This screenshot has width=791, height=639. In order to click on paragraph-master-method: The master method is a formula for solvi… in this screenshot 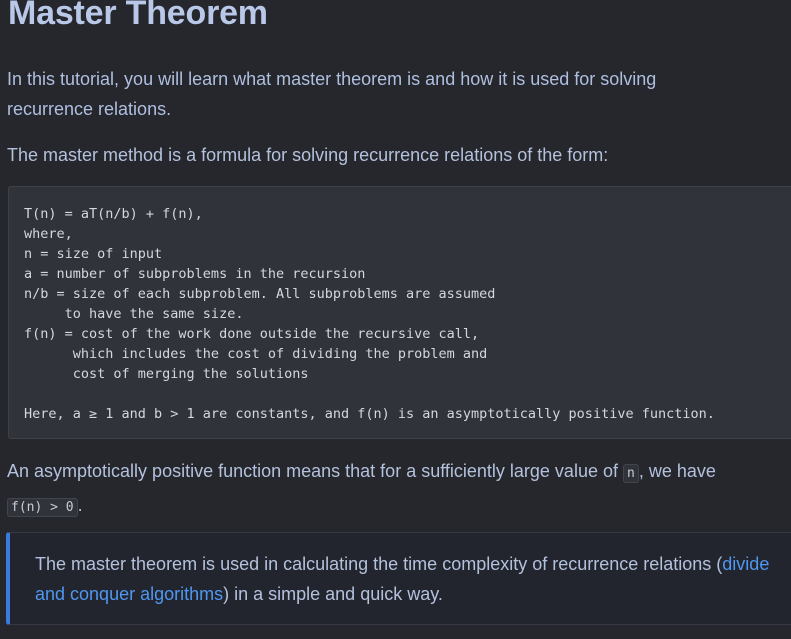, I will do `click(308, 155)`.